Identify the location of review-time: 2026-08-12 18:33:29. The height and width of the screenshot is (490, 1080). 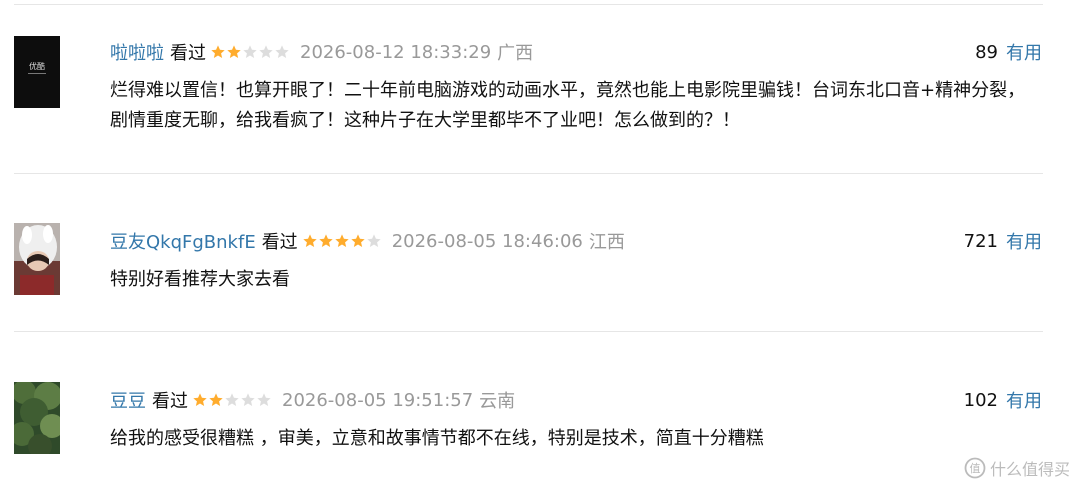
(396, 52).